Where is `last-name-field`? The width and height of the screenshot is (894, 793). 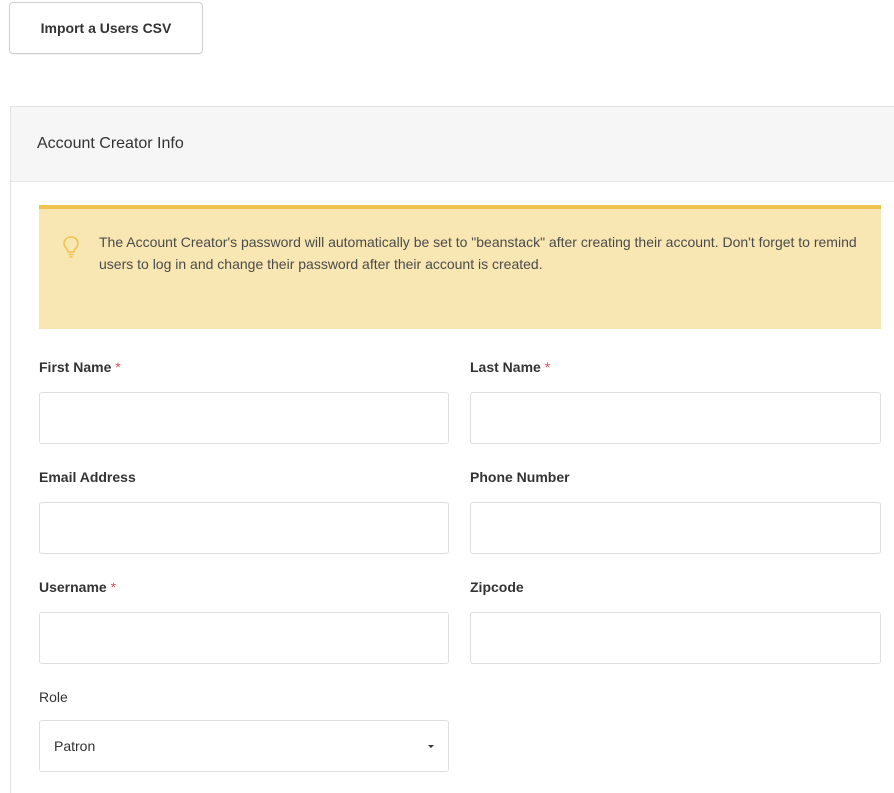
last-name-field is located at coordinates (675, 418).